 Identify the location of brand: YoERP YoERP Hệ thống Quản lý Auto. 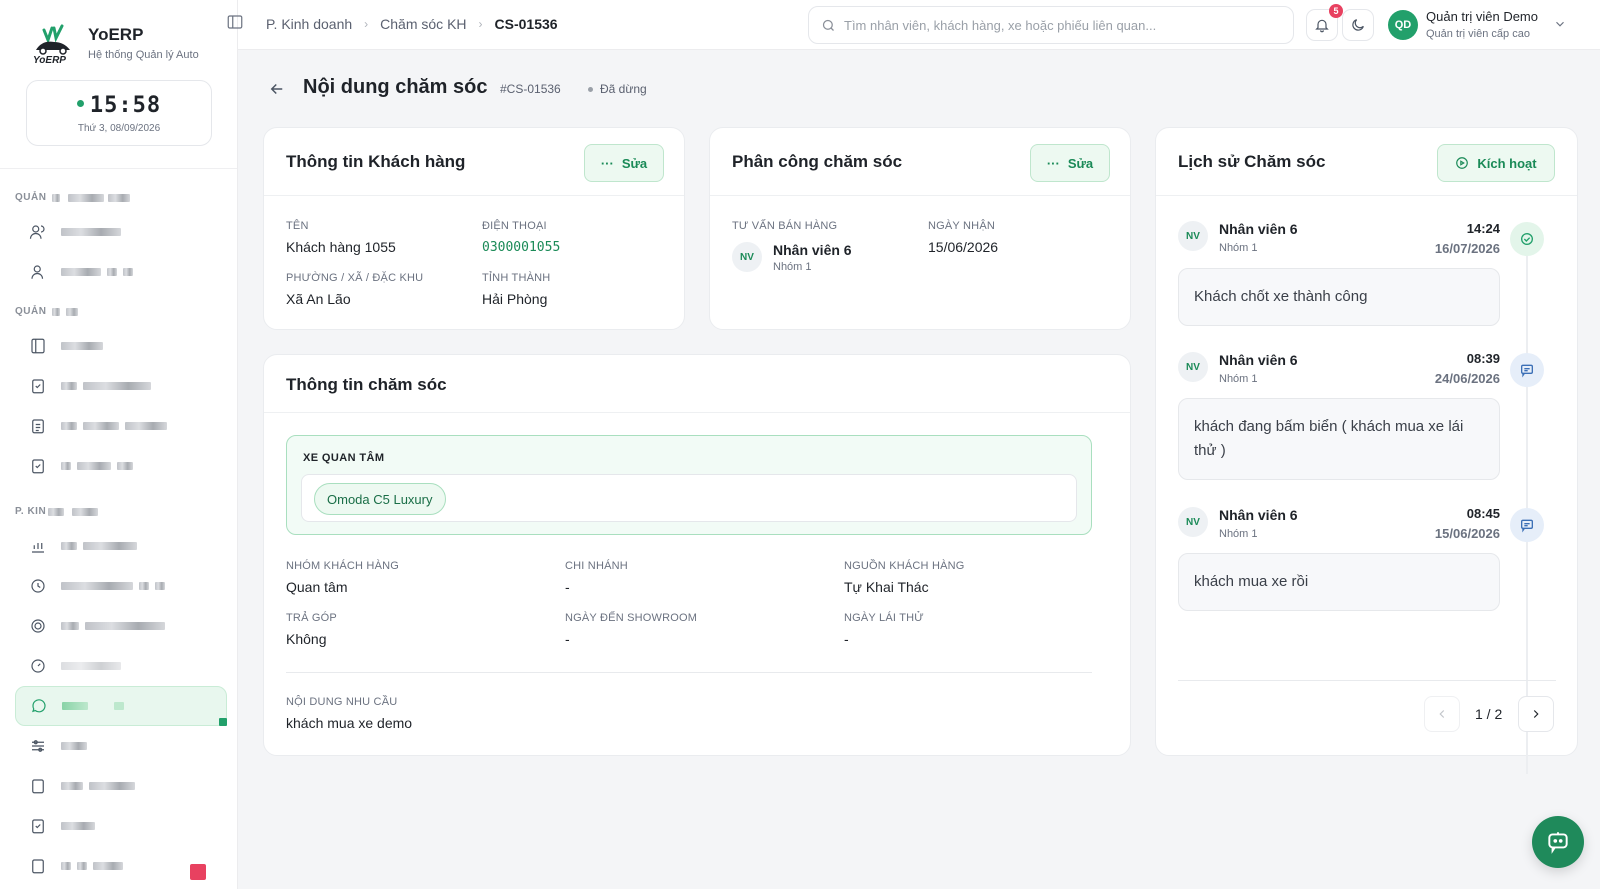
(114, 43).